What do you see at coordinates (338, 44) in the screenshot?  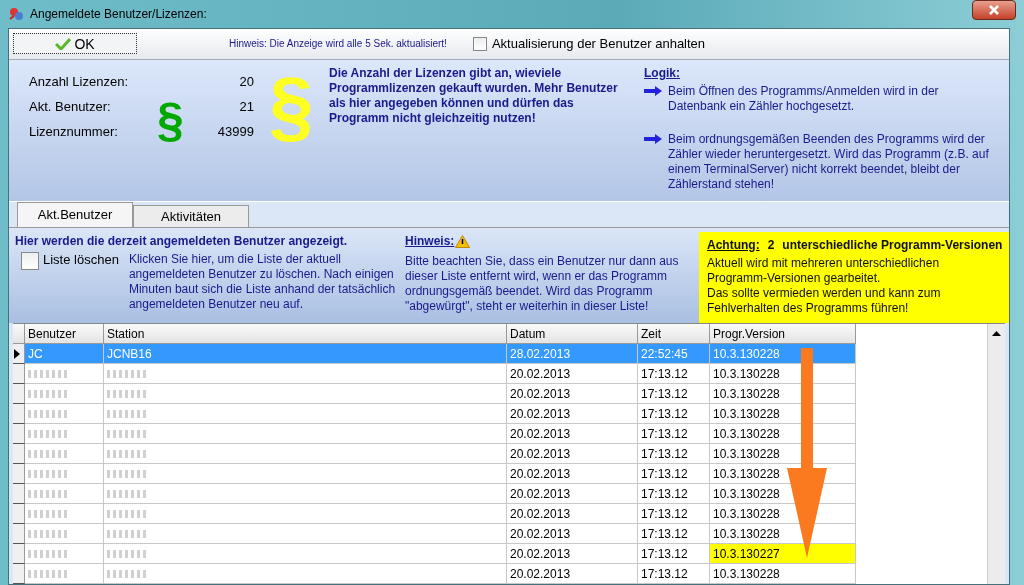 I see `refresh-hint: Hinweis: Die Anzeige wird alle 5 Sek. aktualisiert!` at bounding box center [338, 44].